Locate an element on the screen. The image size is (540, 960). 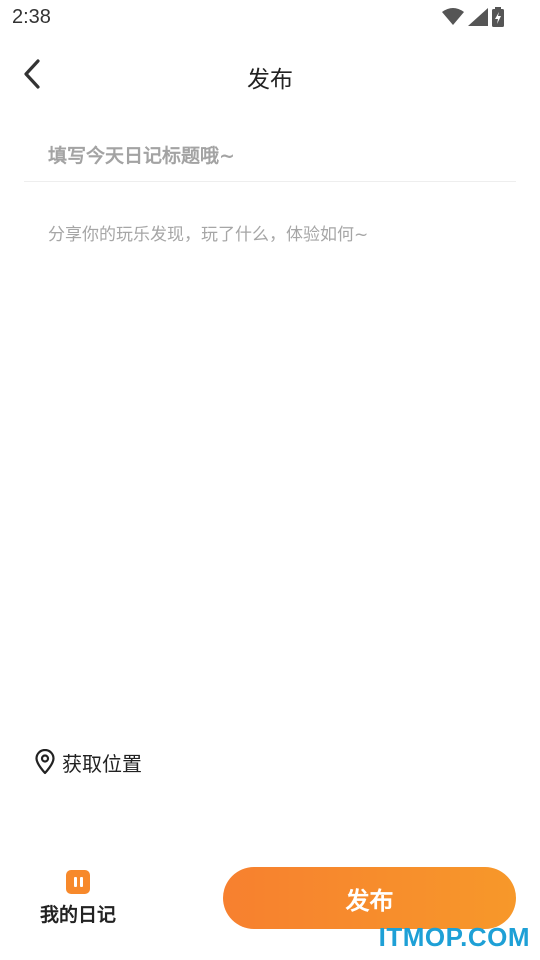
signal-icon is located at coordinates (478, 19).